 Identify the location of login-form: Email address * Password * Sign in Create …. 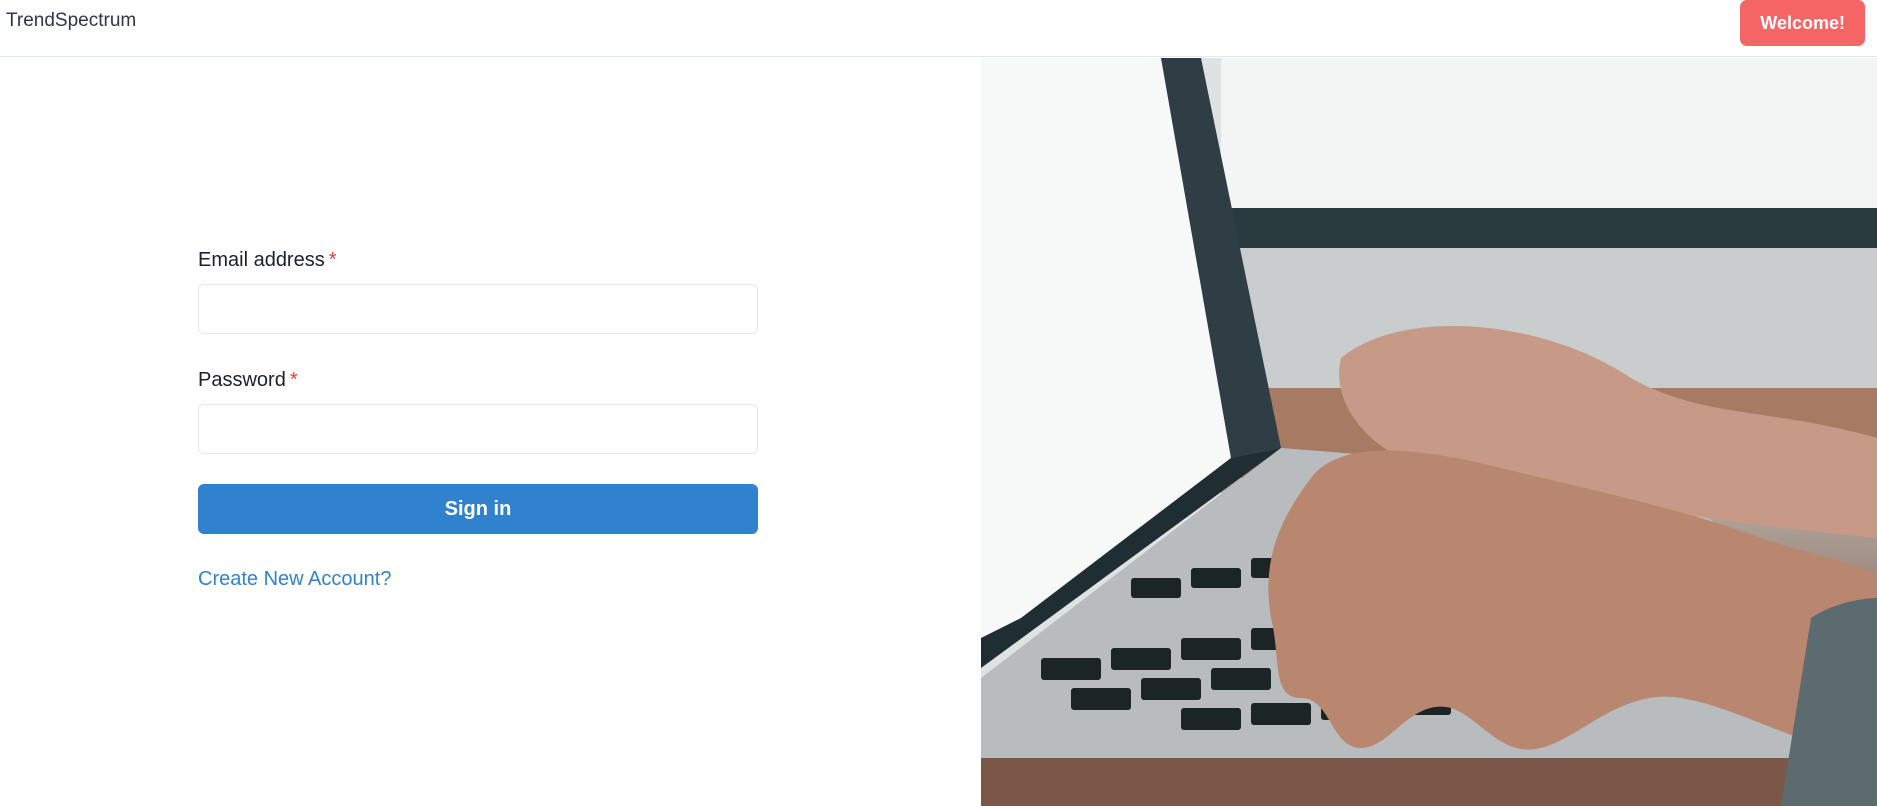
(478, 419).